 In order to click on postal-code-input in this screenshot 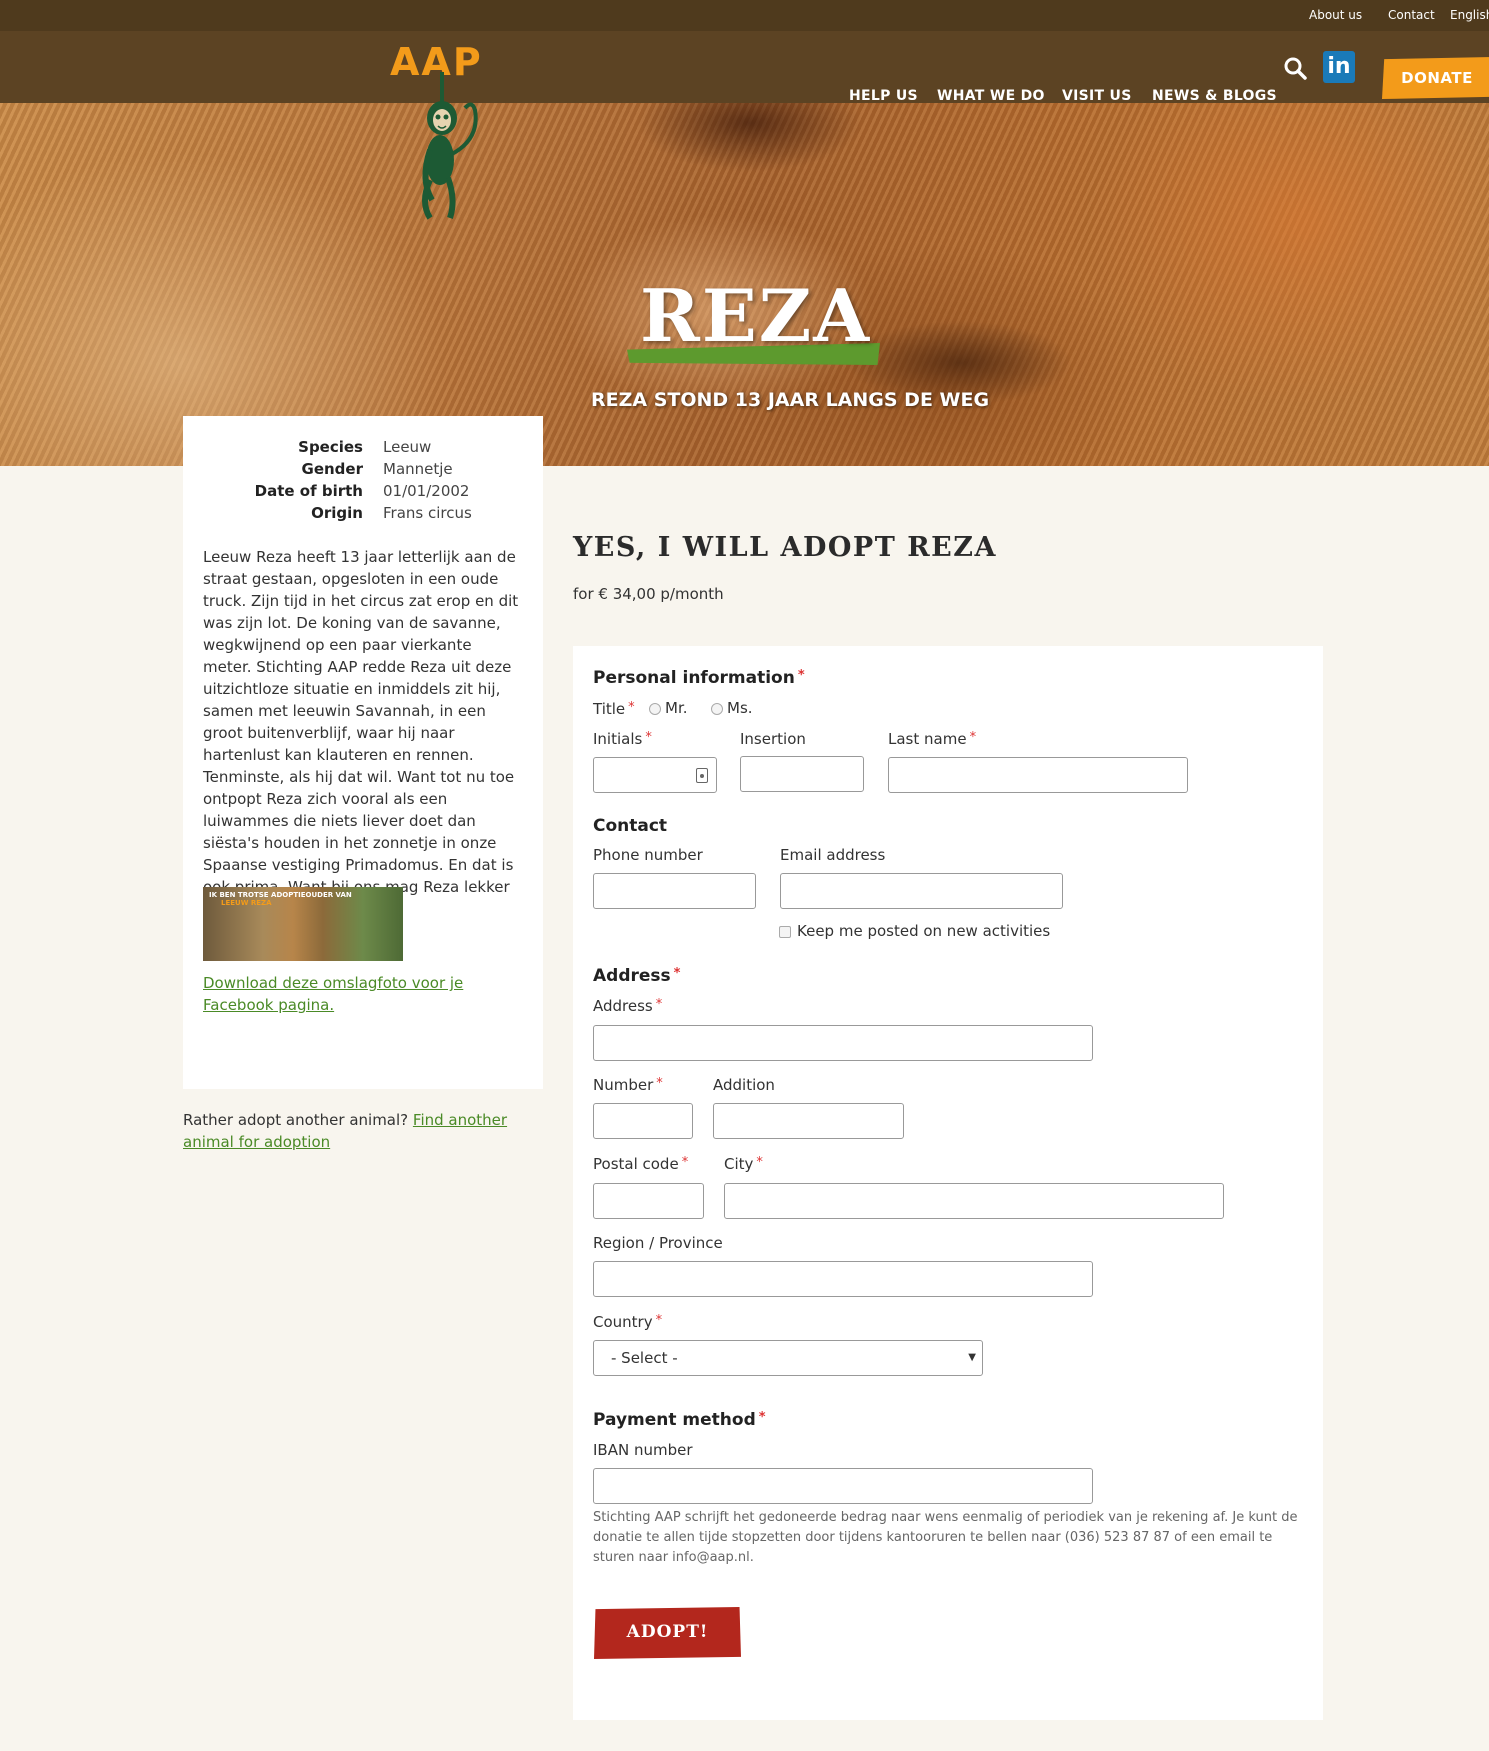, I will do `click(648, 1201)`.